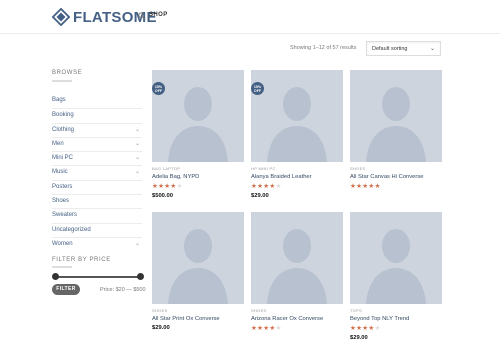  I want to click on category-label: Men, so click(58, 143).